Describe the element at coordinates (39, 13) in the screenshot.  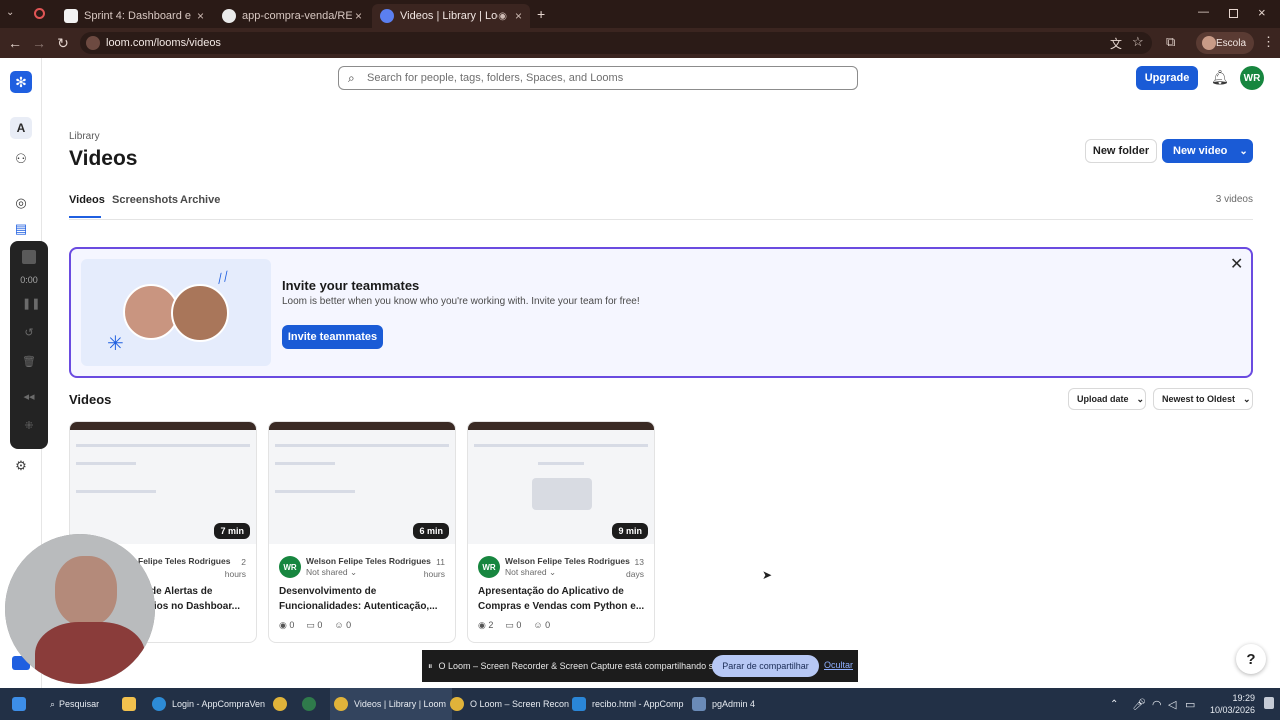
I see `record-icon` at that location.